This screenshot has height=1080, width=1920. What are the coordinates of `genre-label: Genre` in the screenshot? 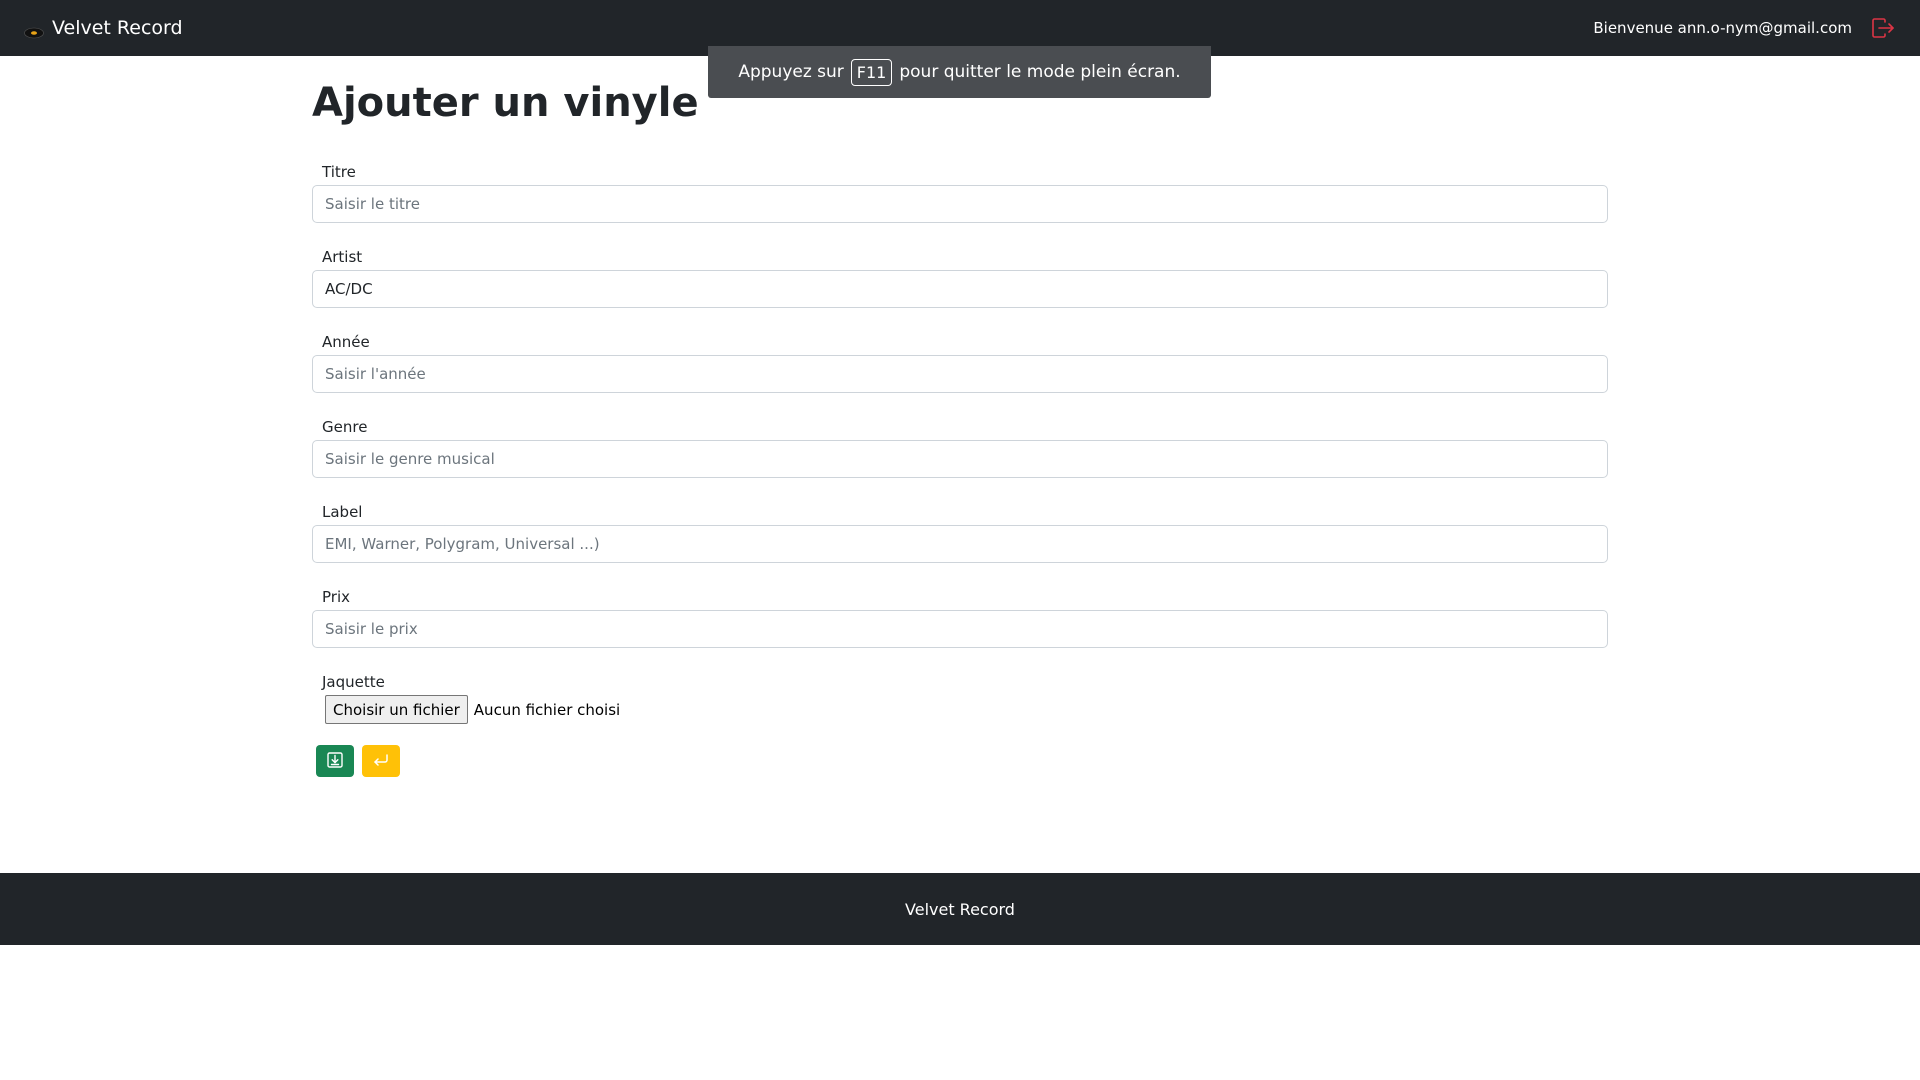 It's located at (345, 427).